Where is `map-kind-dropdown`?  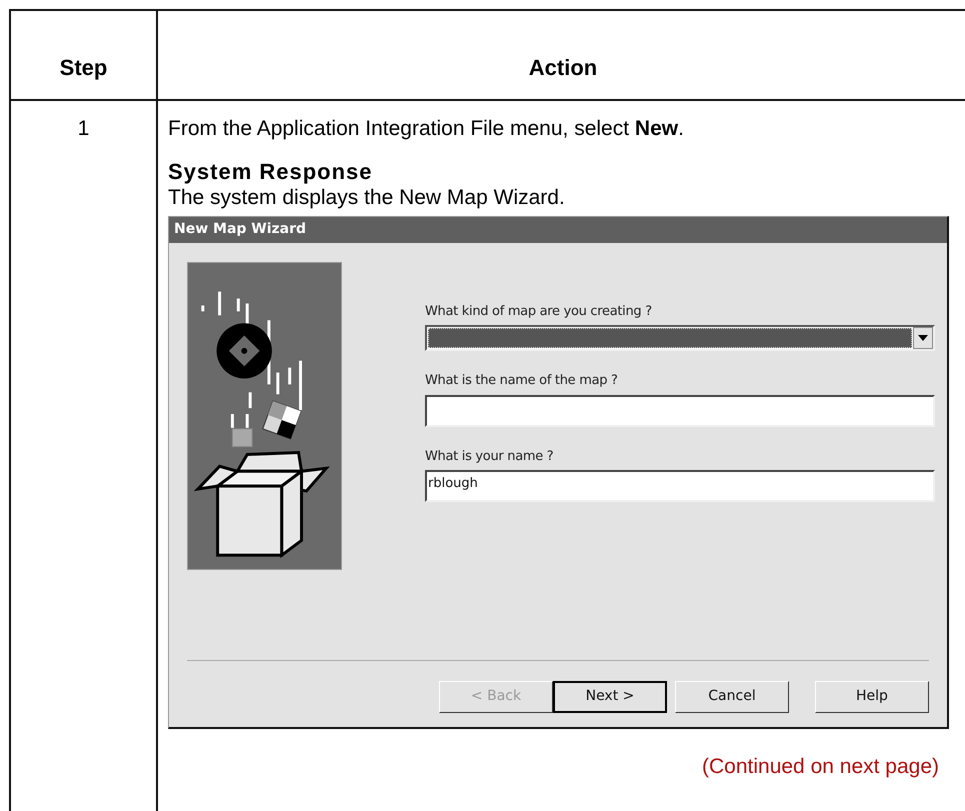
map-kind-dropdown is located at coordinates (680, 338).